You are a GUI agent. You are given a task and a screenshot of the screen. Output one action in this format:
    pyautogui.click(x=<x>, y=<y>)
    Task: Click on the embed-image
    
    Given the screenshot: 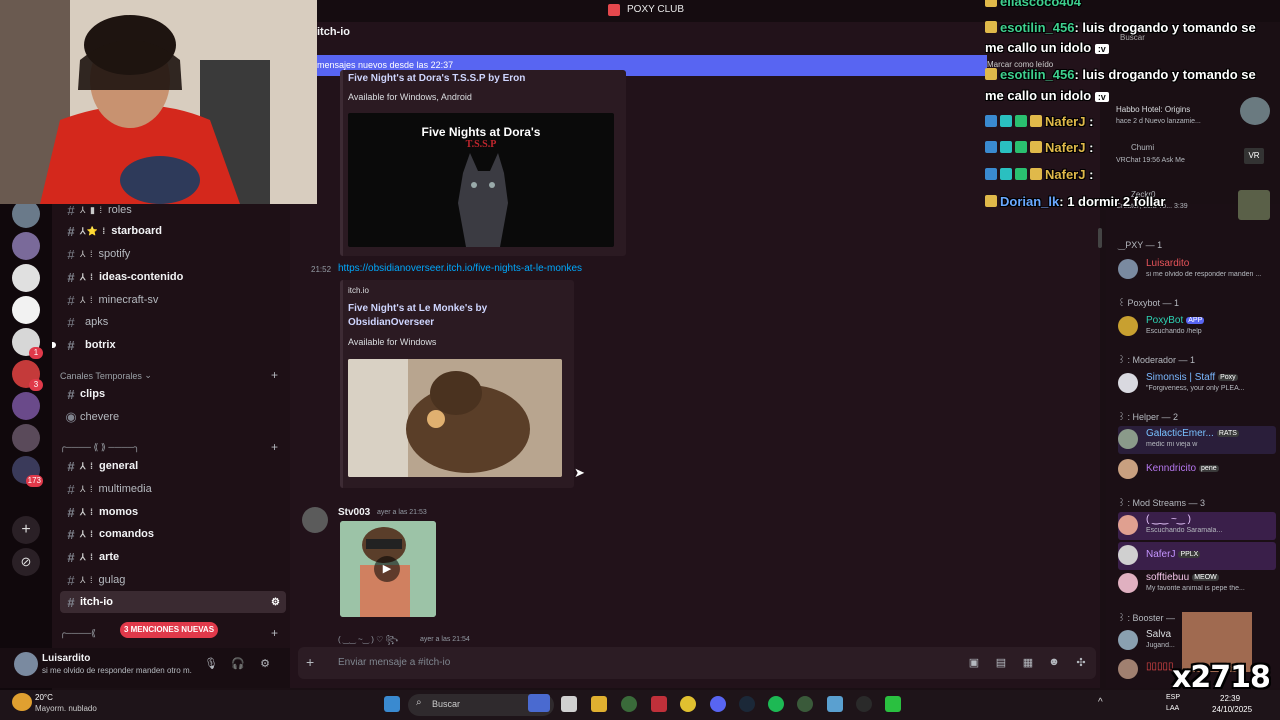 What is the action you would take?
    pyautogui.click(x=455, y=418)
    